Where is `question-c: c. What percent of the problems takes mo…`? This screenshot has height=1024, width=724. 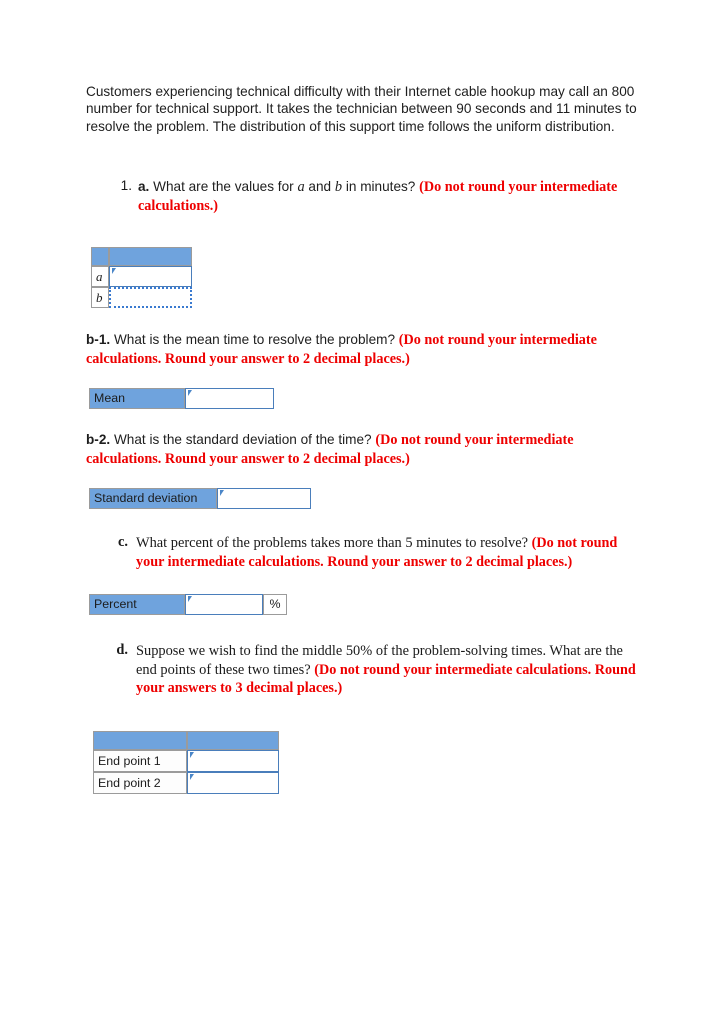 question-c: c. What percent of the problems takes mo… is located at coordinates (375, 552).